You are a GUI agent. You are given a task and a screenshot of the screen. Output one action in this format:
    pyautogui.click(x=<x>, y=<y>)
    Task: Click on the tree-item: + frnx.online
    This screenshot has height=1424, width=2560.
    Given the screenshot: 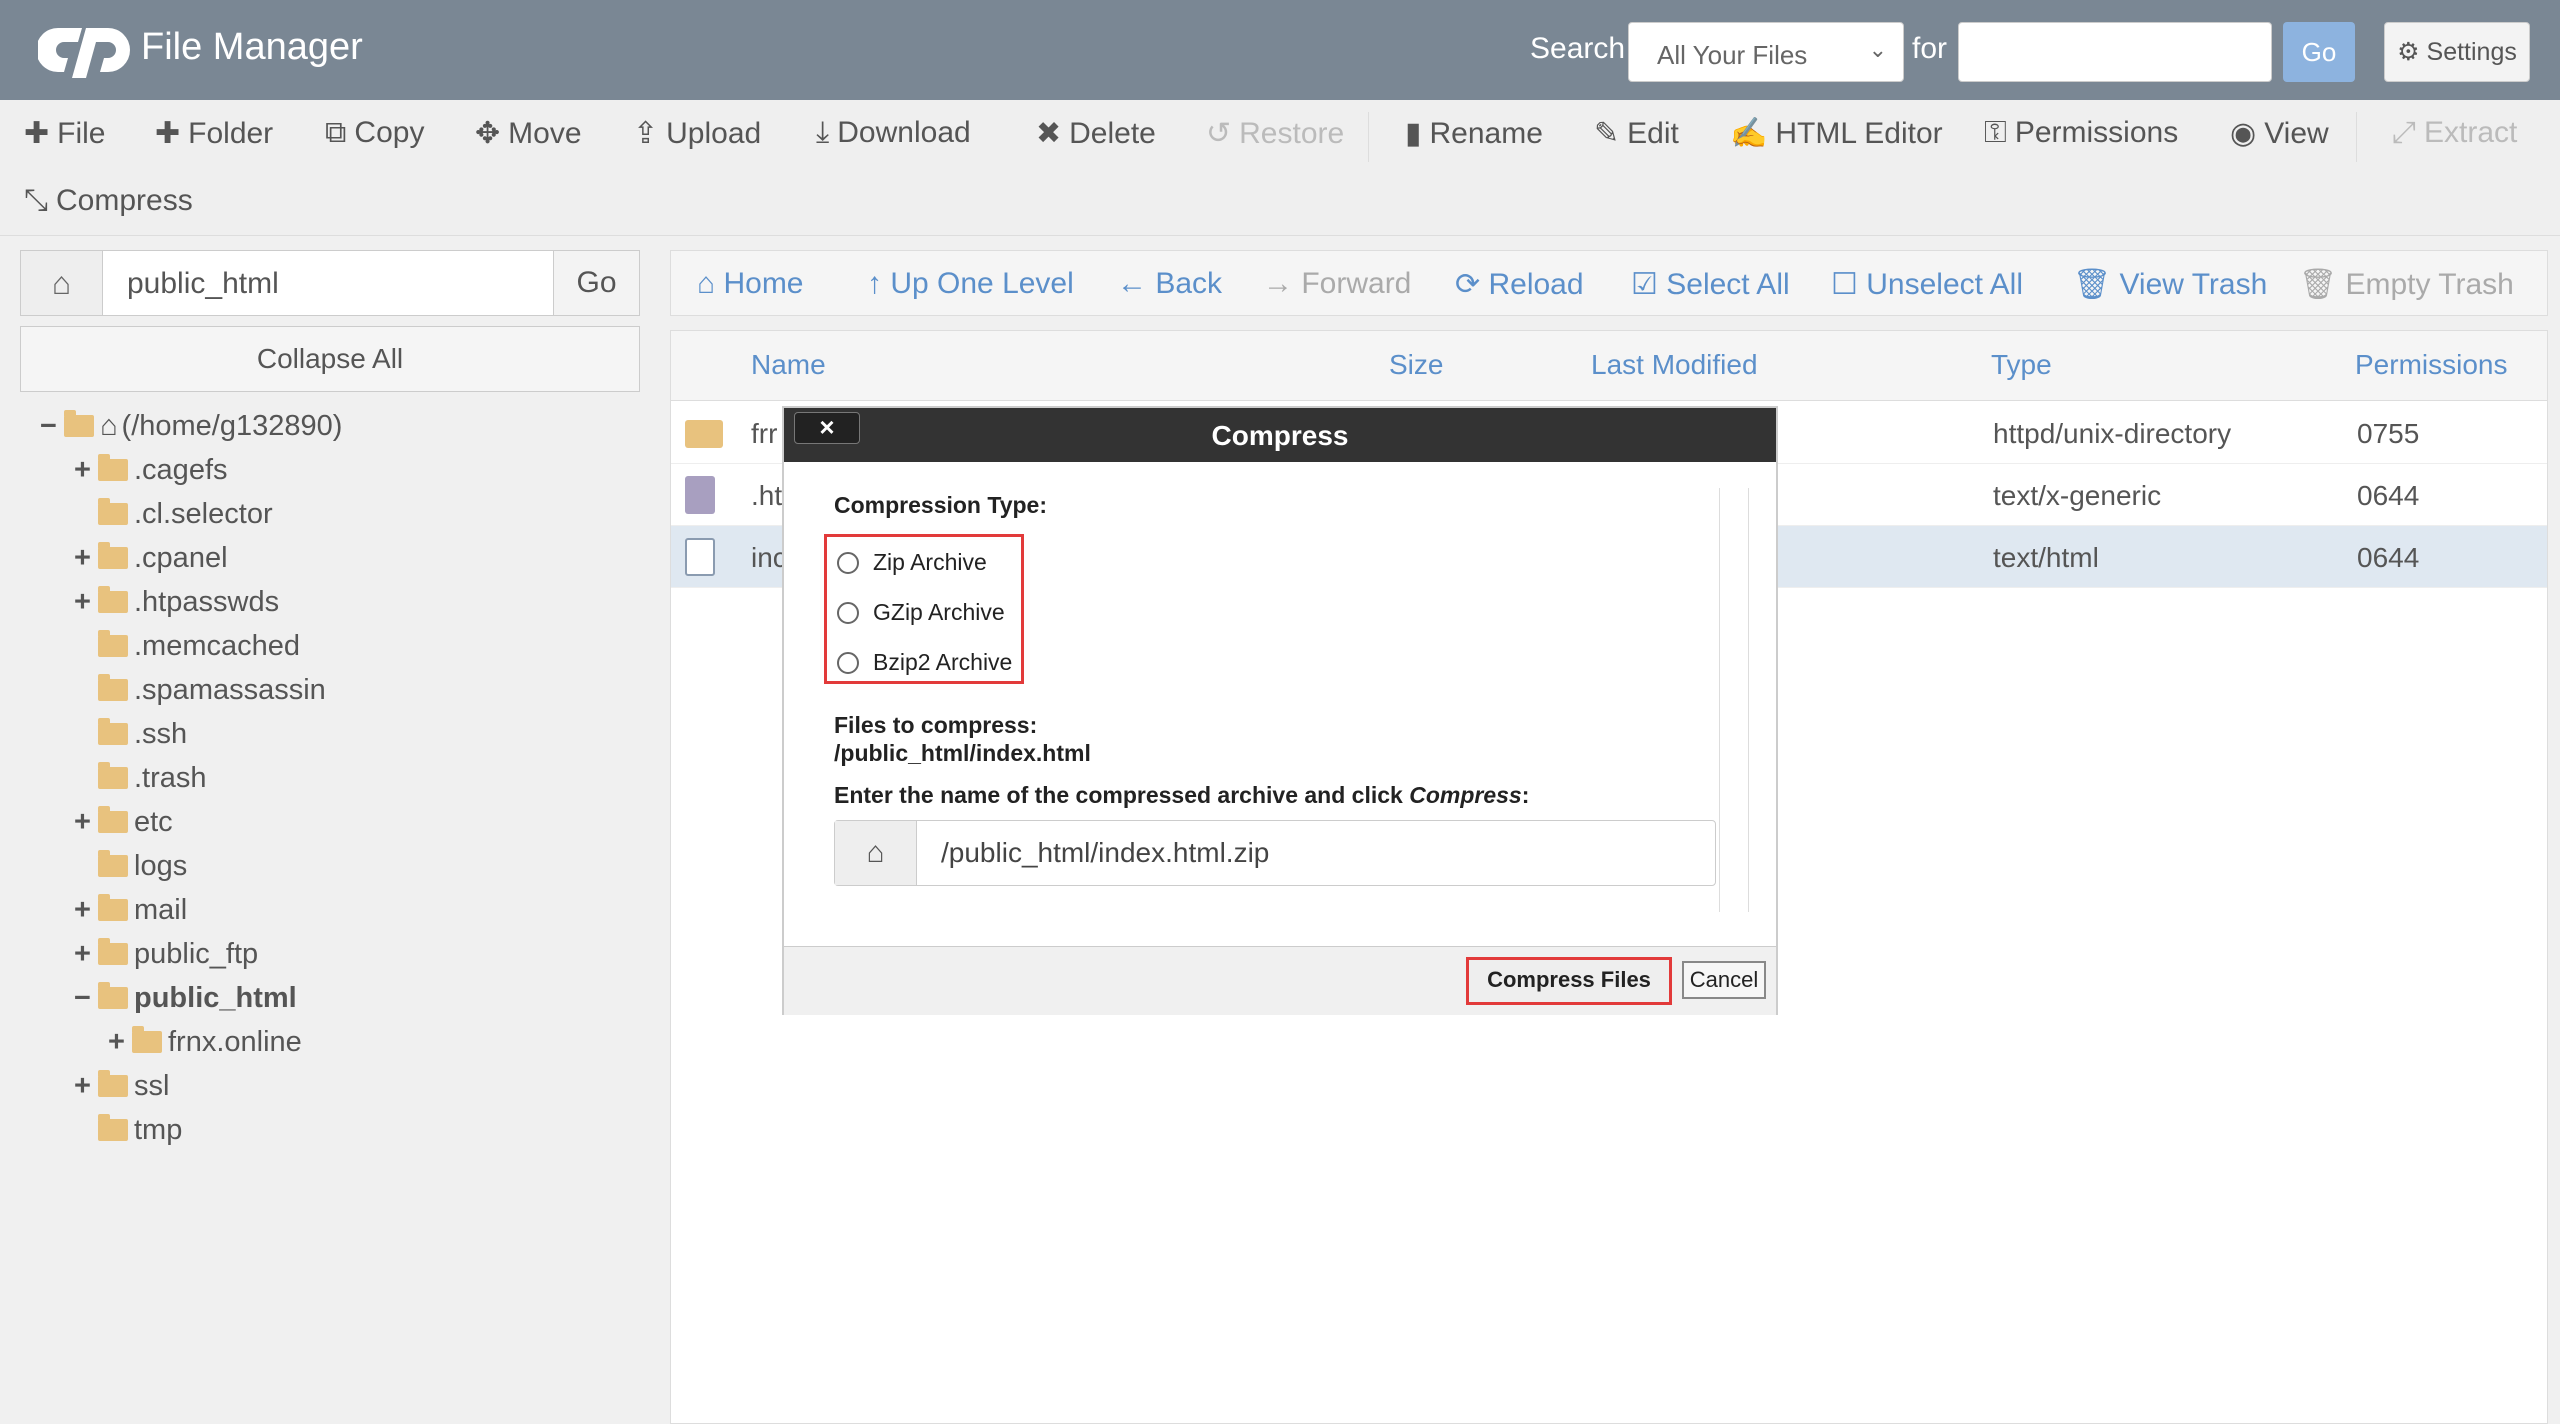 What is the action you would take?
    pyautogui.click(x=205, y=1048)
    